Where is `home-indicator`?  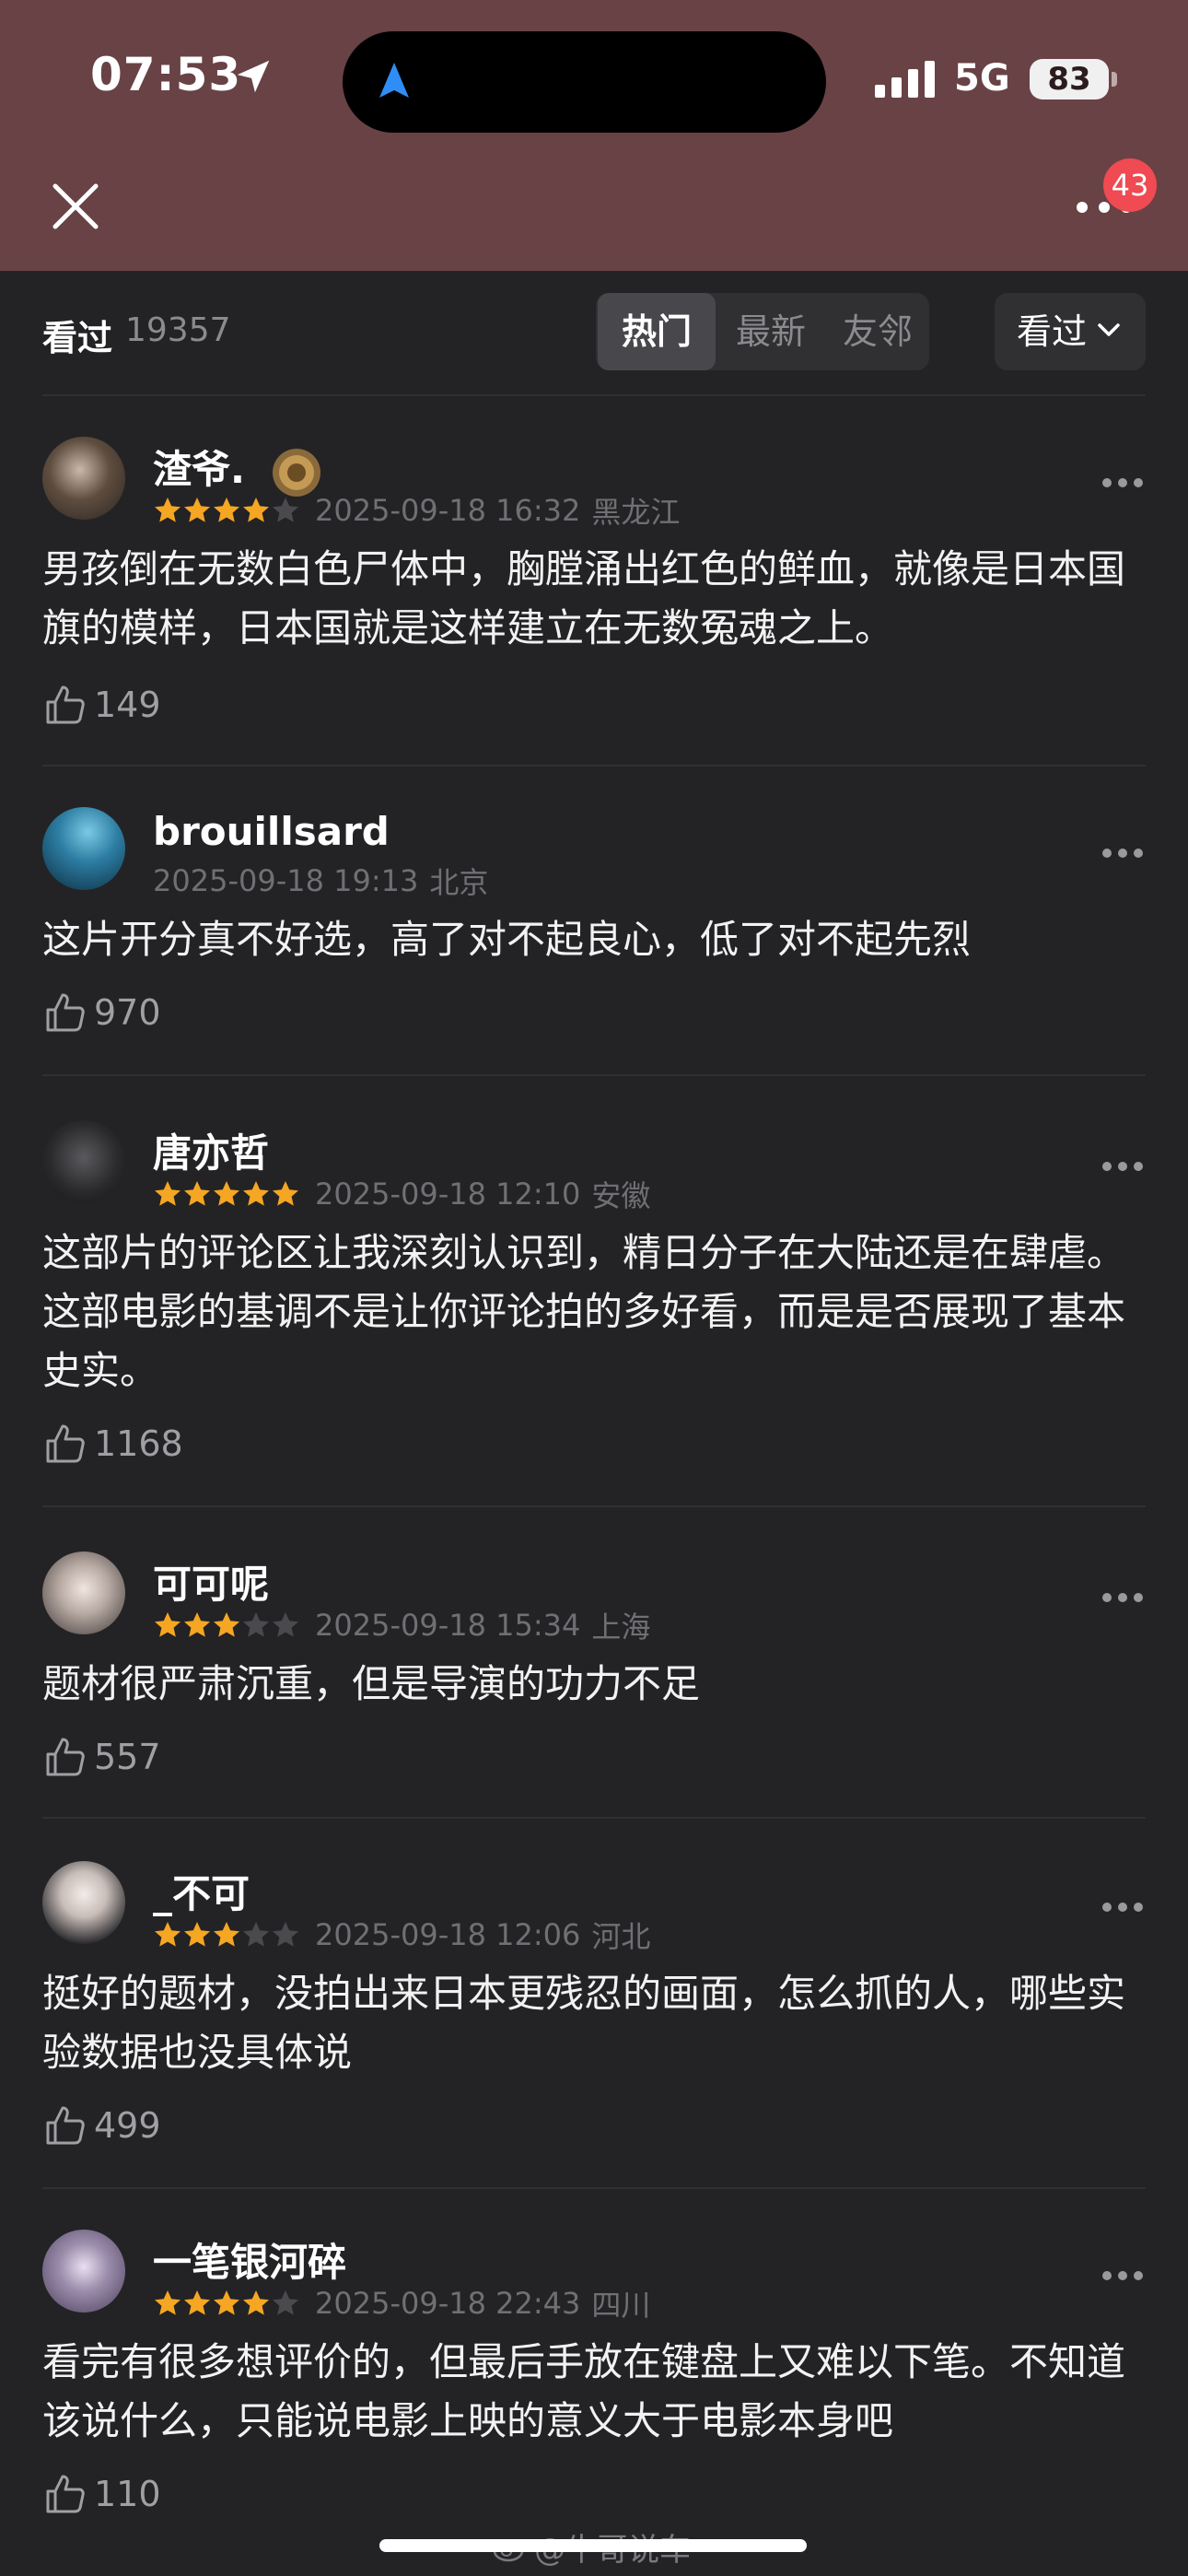
home-indicator is located at coordinates (593, 2545).